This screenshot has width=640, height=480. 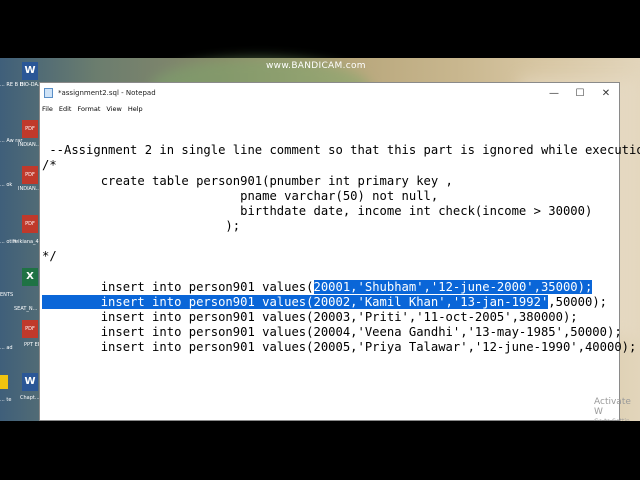 I want to click on video-letterbox-bottom, so click(x=320, y=450).